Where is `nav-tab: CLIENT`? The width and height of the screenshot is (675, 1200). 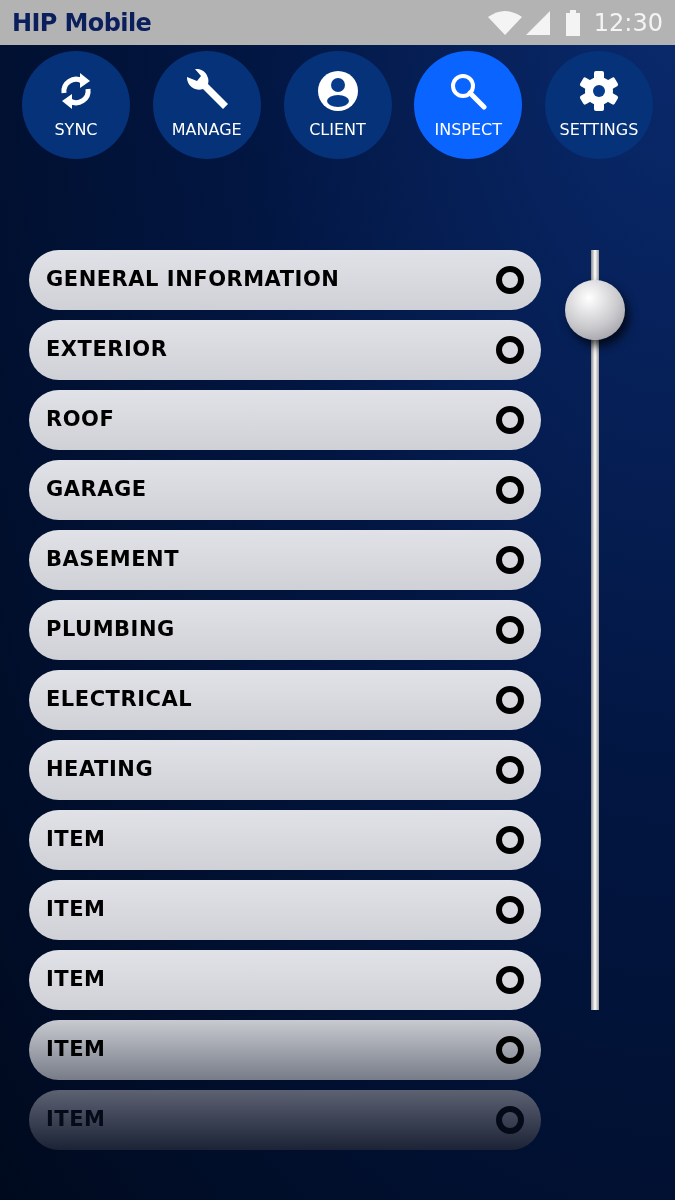 nav-tab: CLIENT is located at coordinates (337, 105).